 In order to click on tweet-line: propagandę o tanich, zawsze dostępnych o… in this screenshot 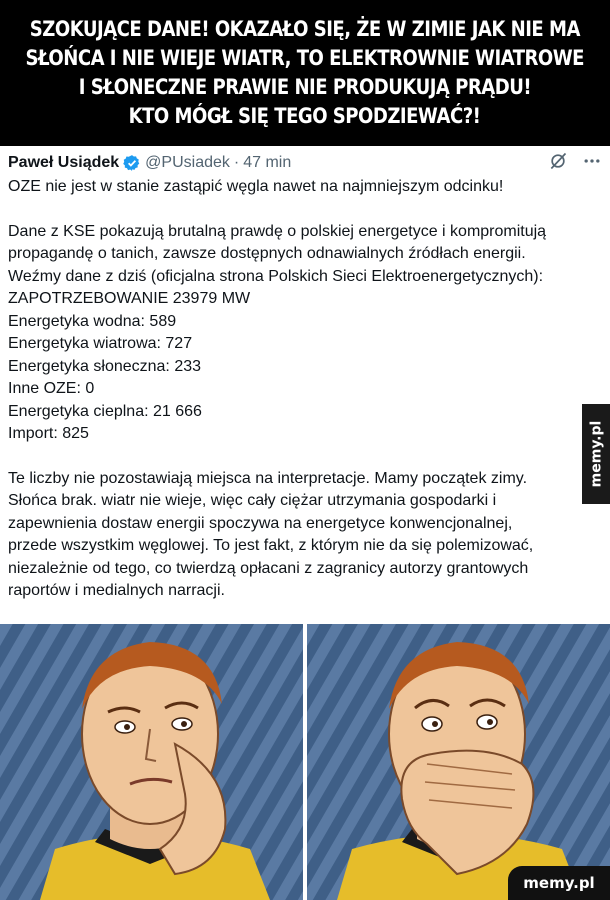, I will do `click(267, 253)`.